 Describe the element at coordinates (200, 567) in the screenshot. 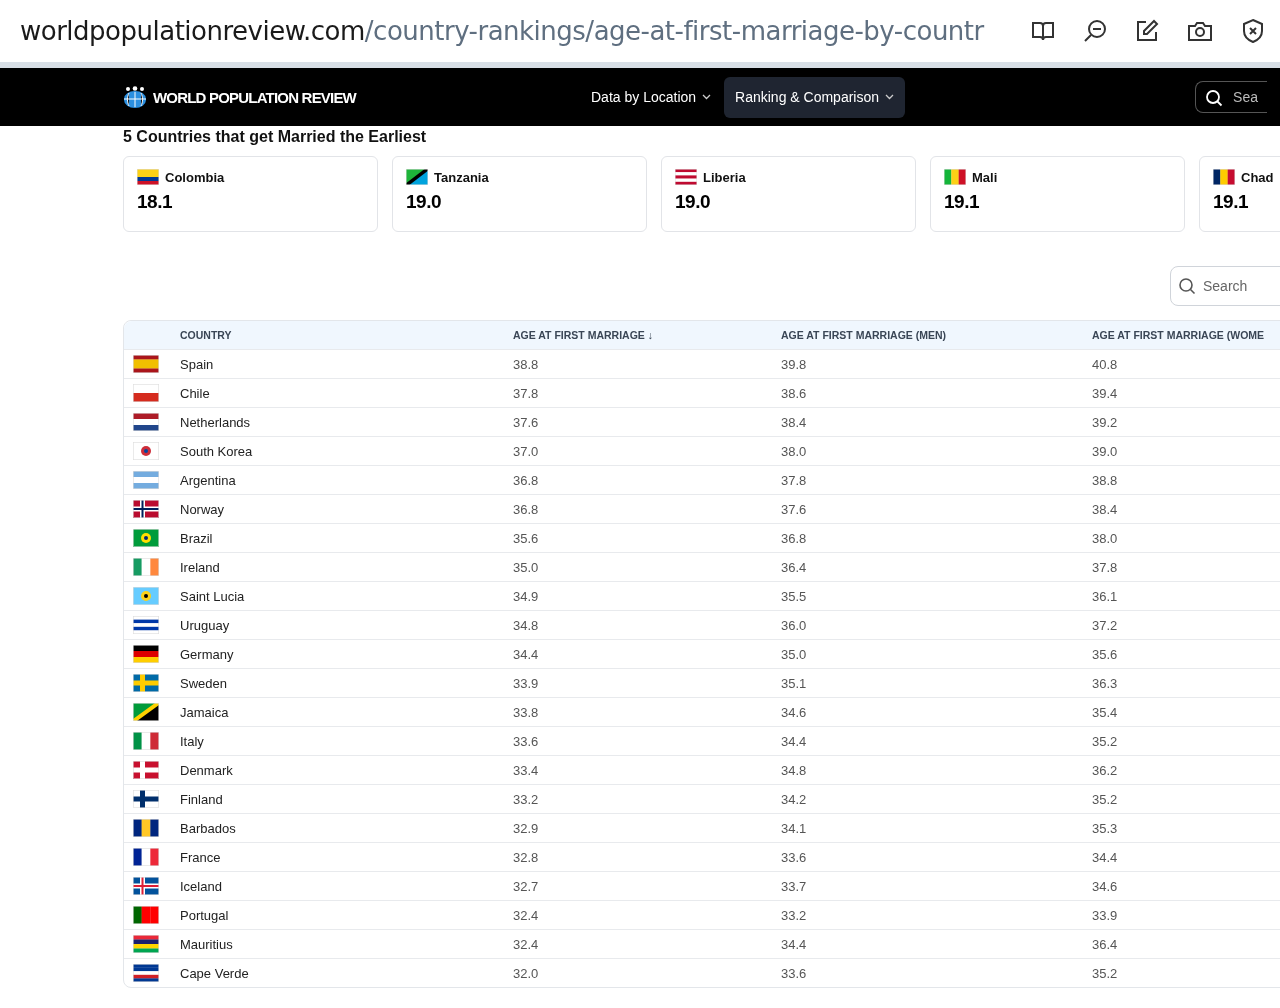

I see `country-name: Ireland` at that location.